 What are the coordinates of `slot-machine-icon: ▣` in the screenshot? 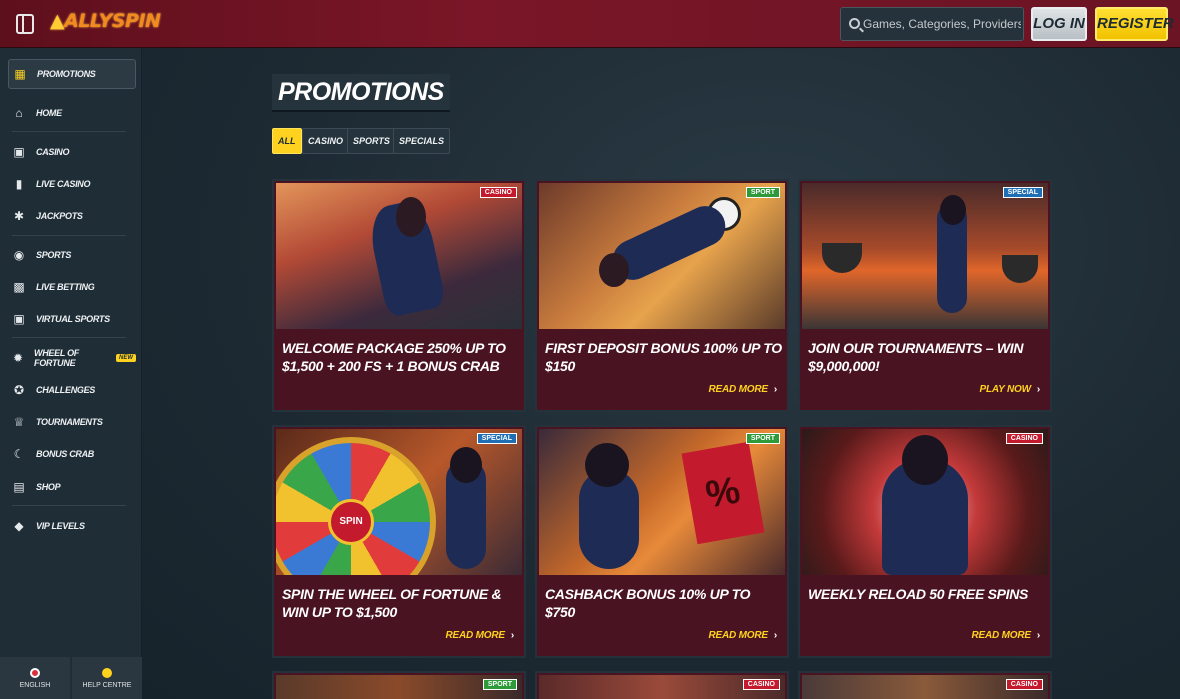 It's located at (19, 152).